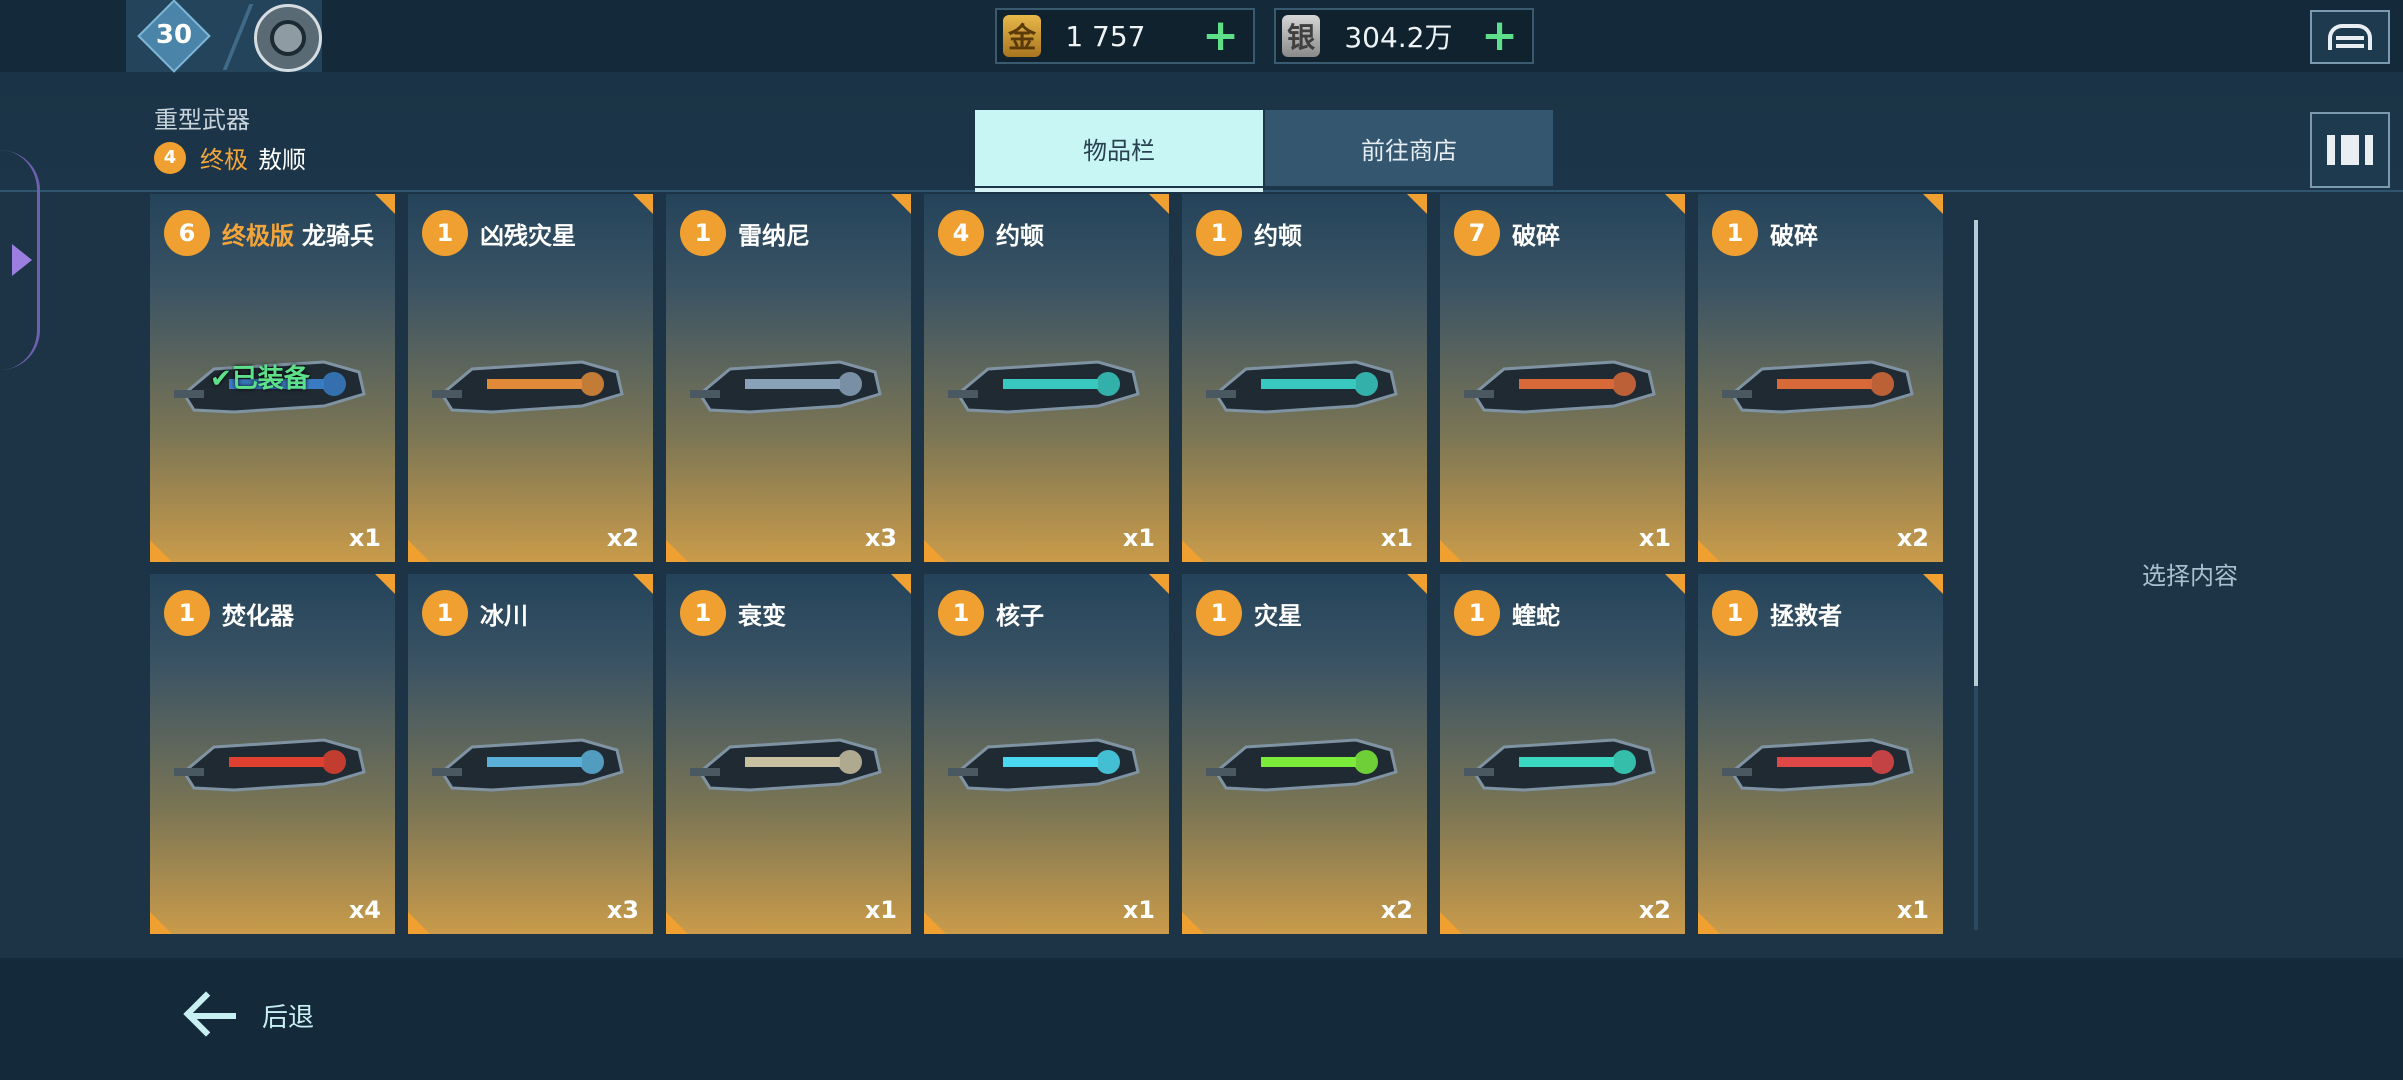 The height and width of the screenshot is (1080, 2403). I want to click on garage-icon, so click(2350, 37).